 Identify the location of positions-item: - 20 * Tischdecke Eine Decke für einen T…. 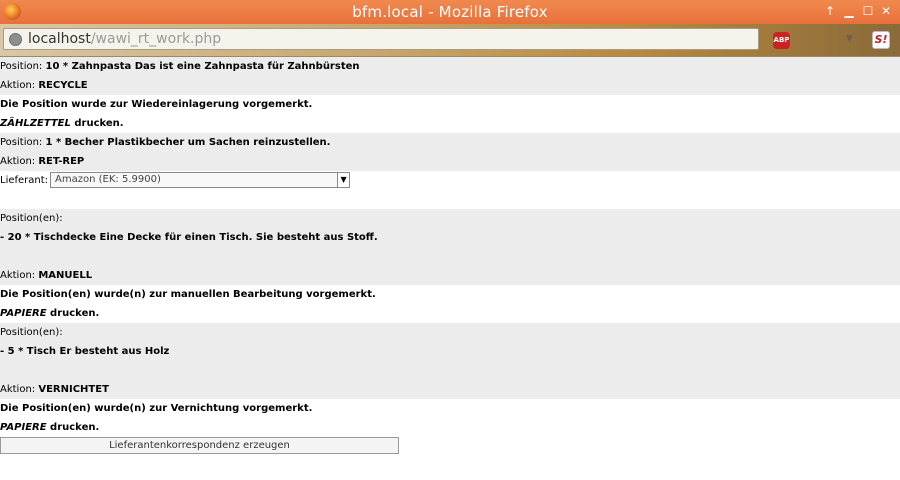
(189, 237).